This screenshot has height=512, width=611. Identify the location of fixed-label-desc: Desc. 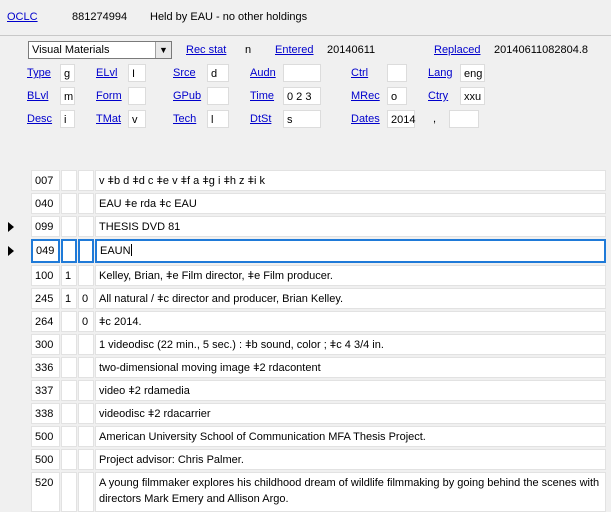
(39, 119).